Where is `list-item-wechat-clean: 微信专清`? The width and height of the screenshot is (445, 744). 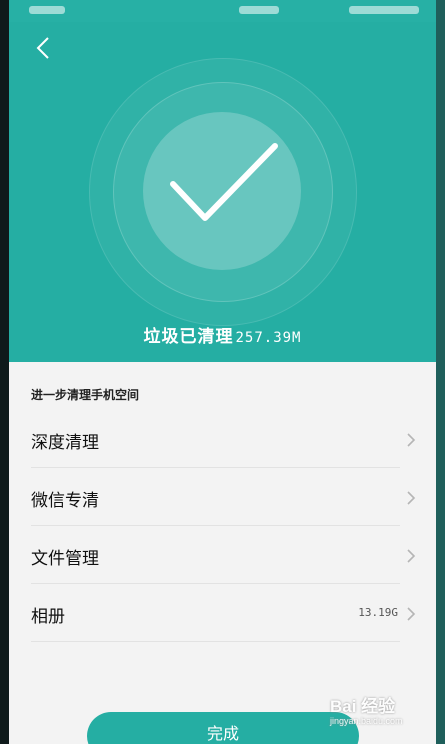
list-item-wechat-clean: 微信专清 is located at coordinates (222, 497).